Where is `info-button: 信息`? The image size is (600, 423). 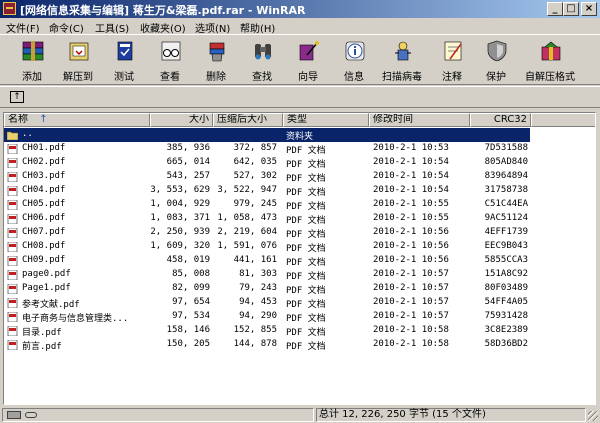 info-button: 信息 is located at coordinates (354, 60).